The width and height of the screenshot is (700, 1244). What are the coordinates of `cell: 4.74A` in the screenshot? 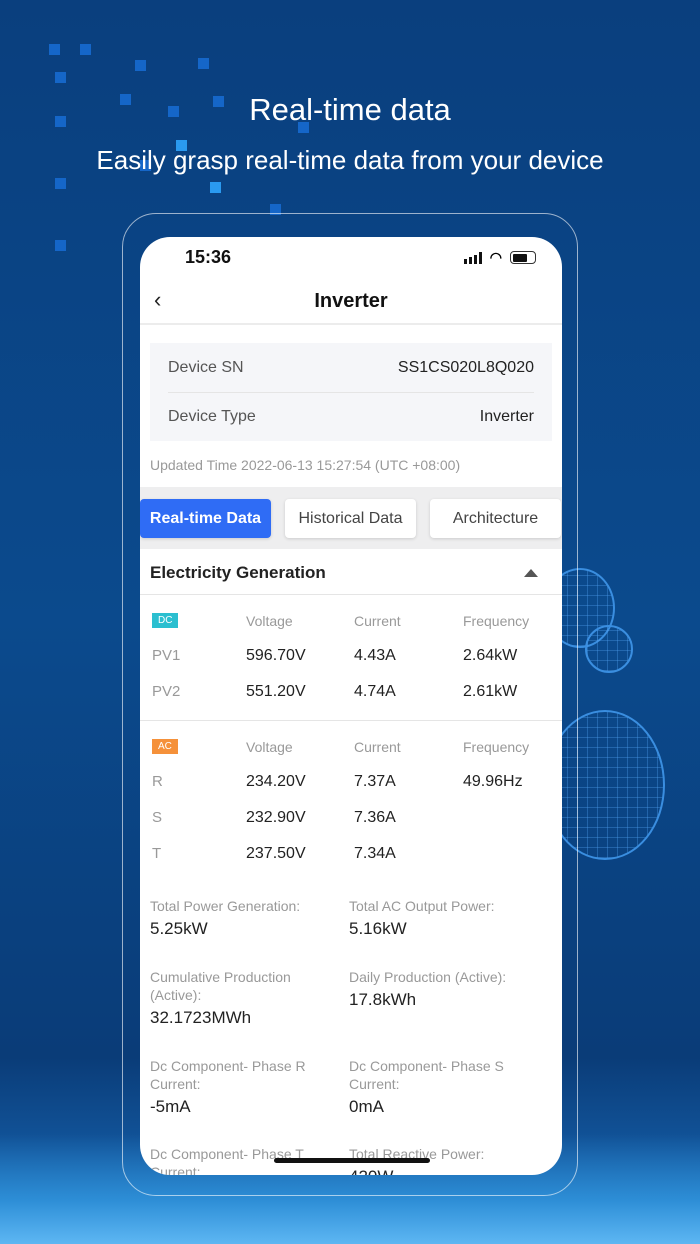 It's located at (375, 691).